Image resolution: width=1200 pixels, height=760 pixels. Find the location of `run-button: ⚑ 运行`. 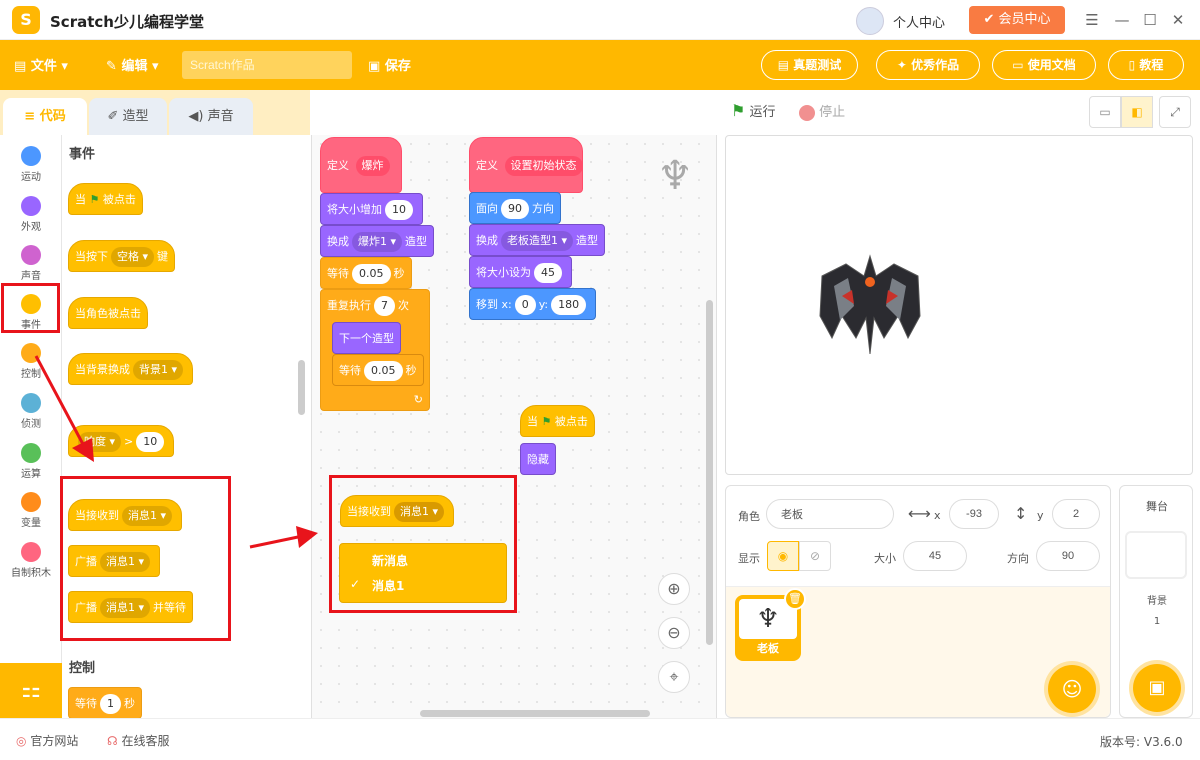

run-button: ⚑ 运行 is located at coordinates (753, 110).